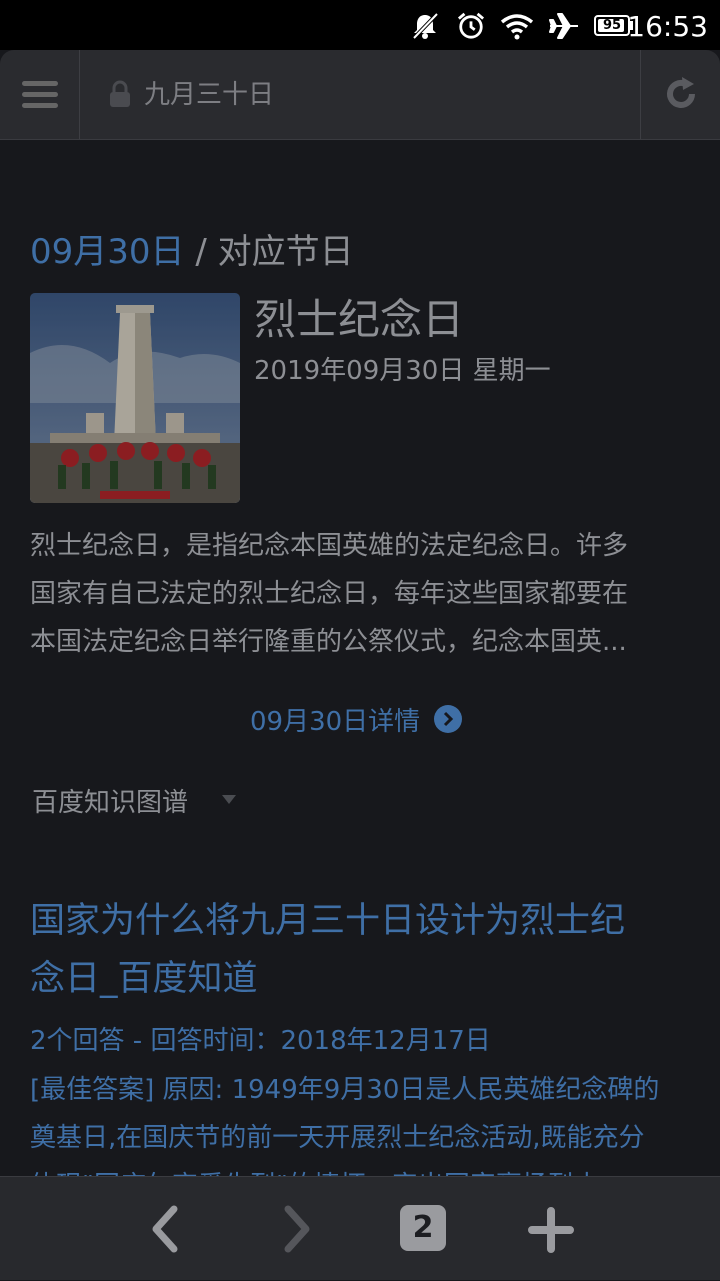 This screenshot has height=1281, width=720. I want to click on festival-date: 09月30日, so click(107, 252).